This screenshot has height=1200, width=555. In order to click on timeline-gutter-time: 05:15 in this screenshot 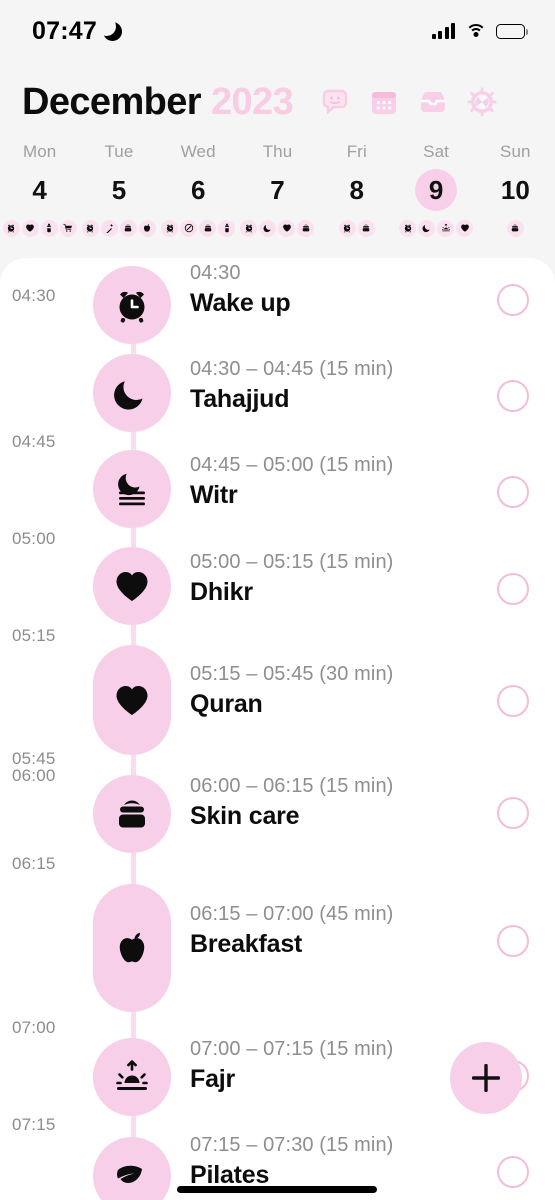, I will do `click(34, 635)`.